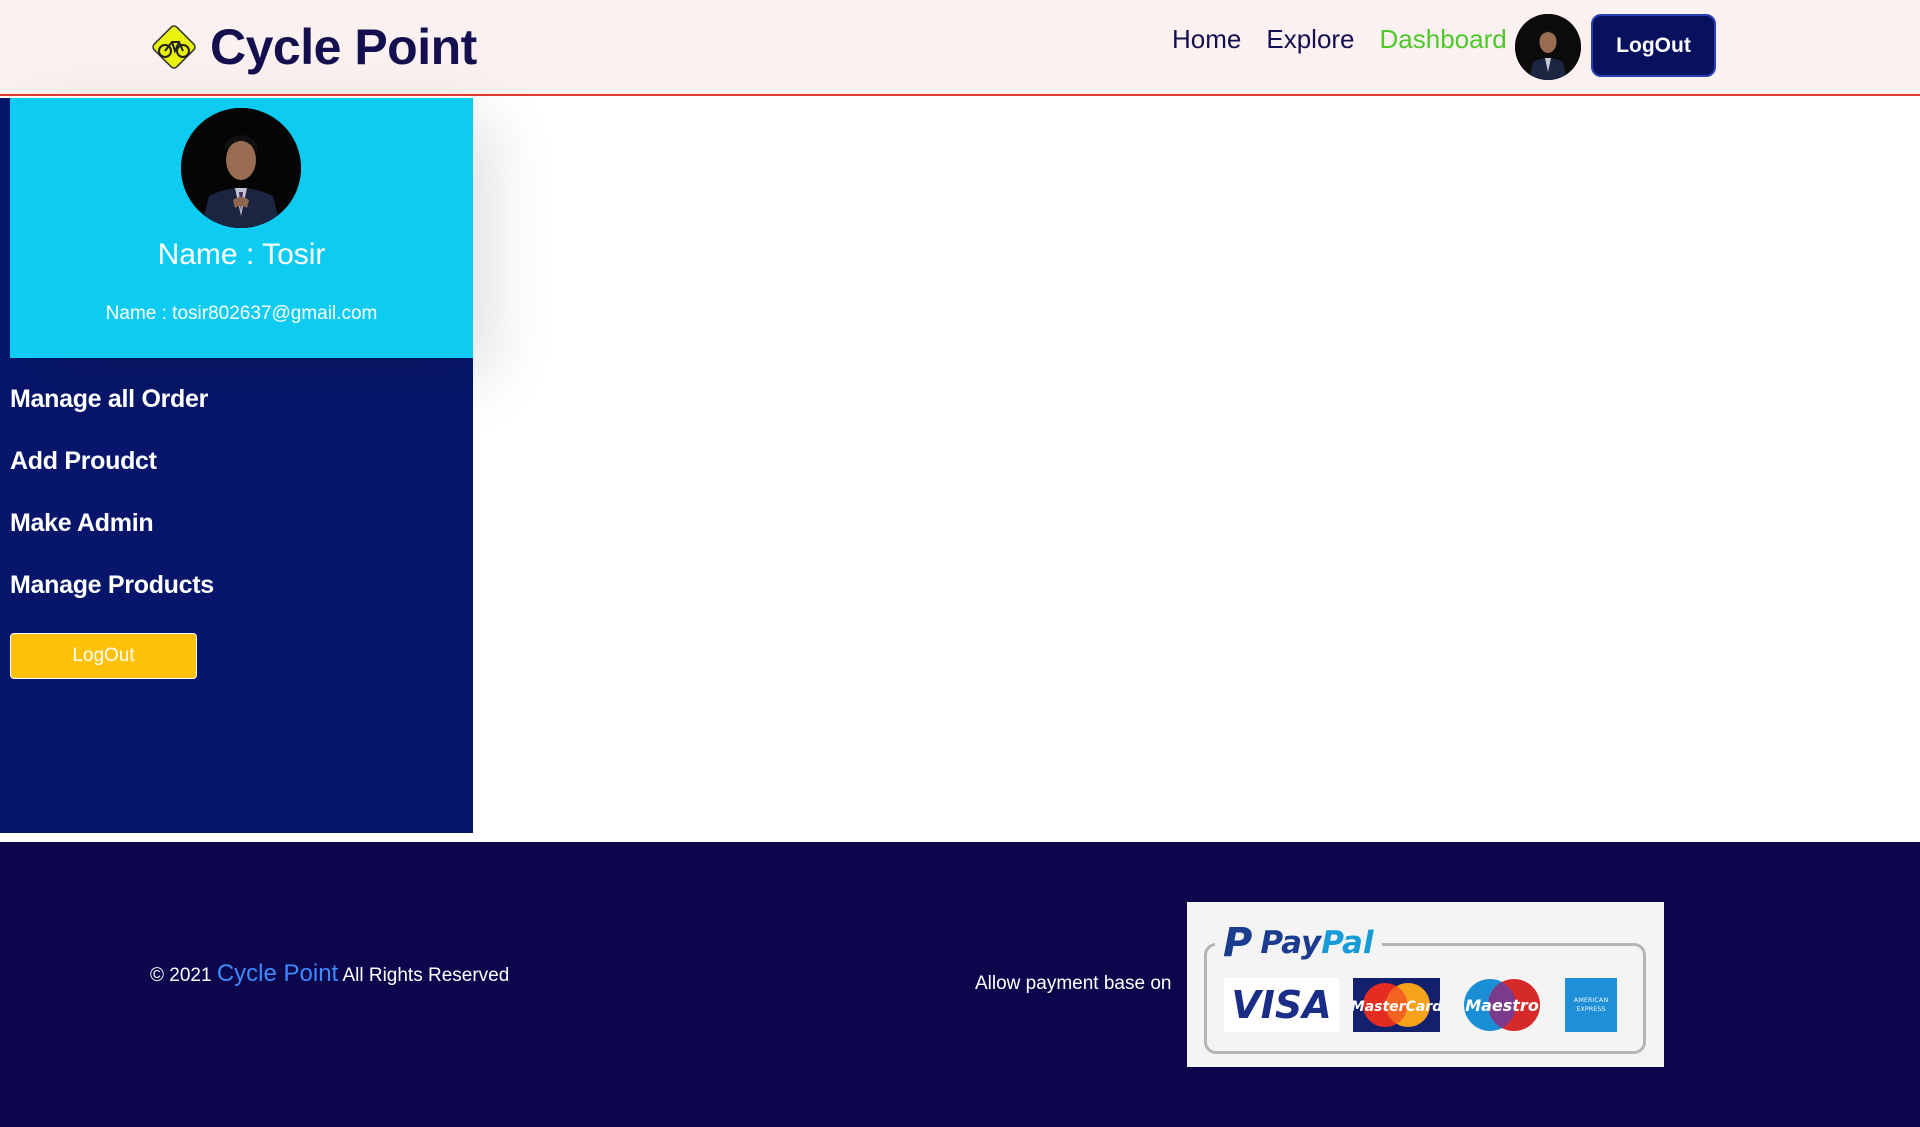 Image resolution: width=1920 pixels, height=1127 pixels. Describe the element at coordinates (174, 47) in the screenshot. I see `bicycle-sign-icon` at that location.